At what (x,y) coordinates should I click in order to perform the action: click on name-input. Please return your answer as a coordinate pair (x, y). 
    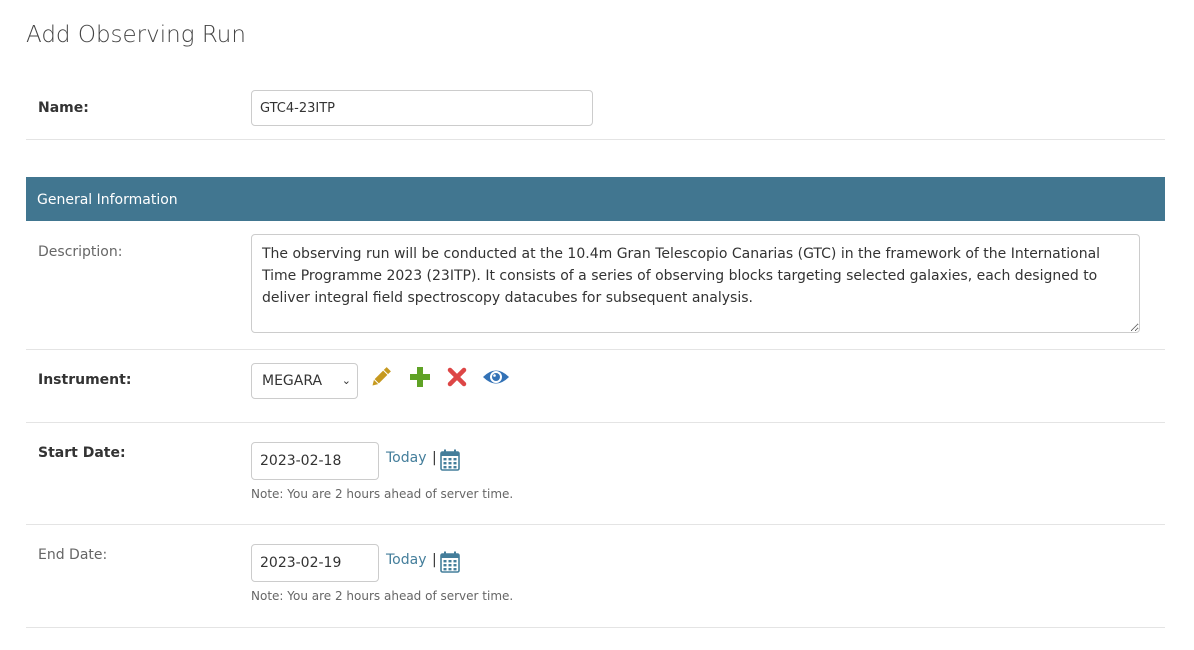
    Looking at the image, I should click on (422, 108).